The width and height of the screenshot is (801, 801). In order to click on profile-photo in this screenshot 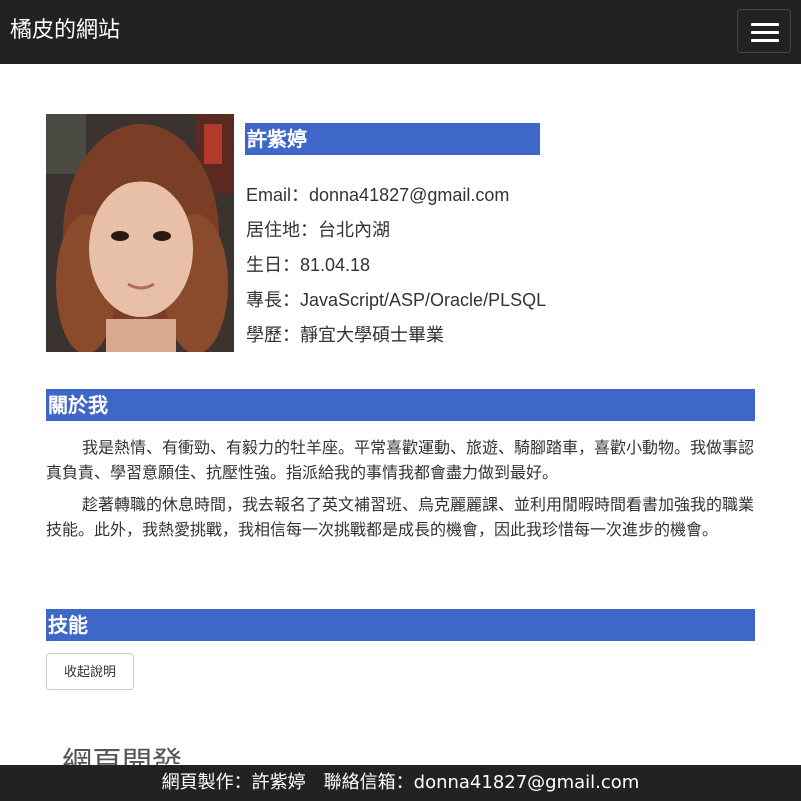, I will do `click(140, 233)`.